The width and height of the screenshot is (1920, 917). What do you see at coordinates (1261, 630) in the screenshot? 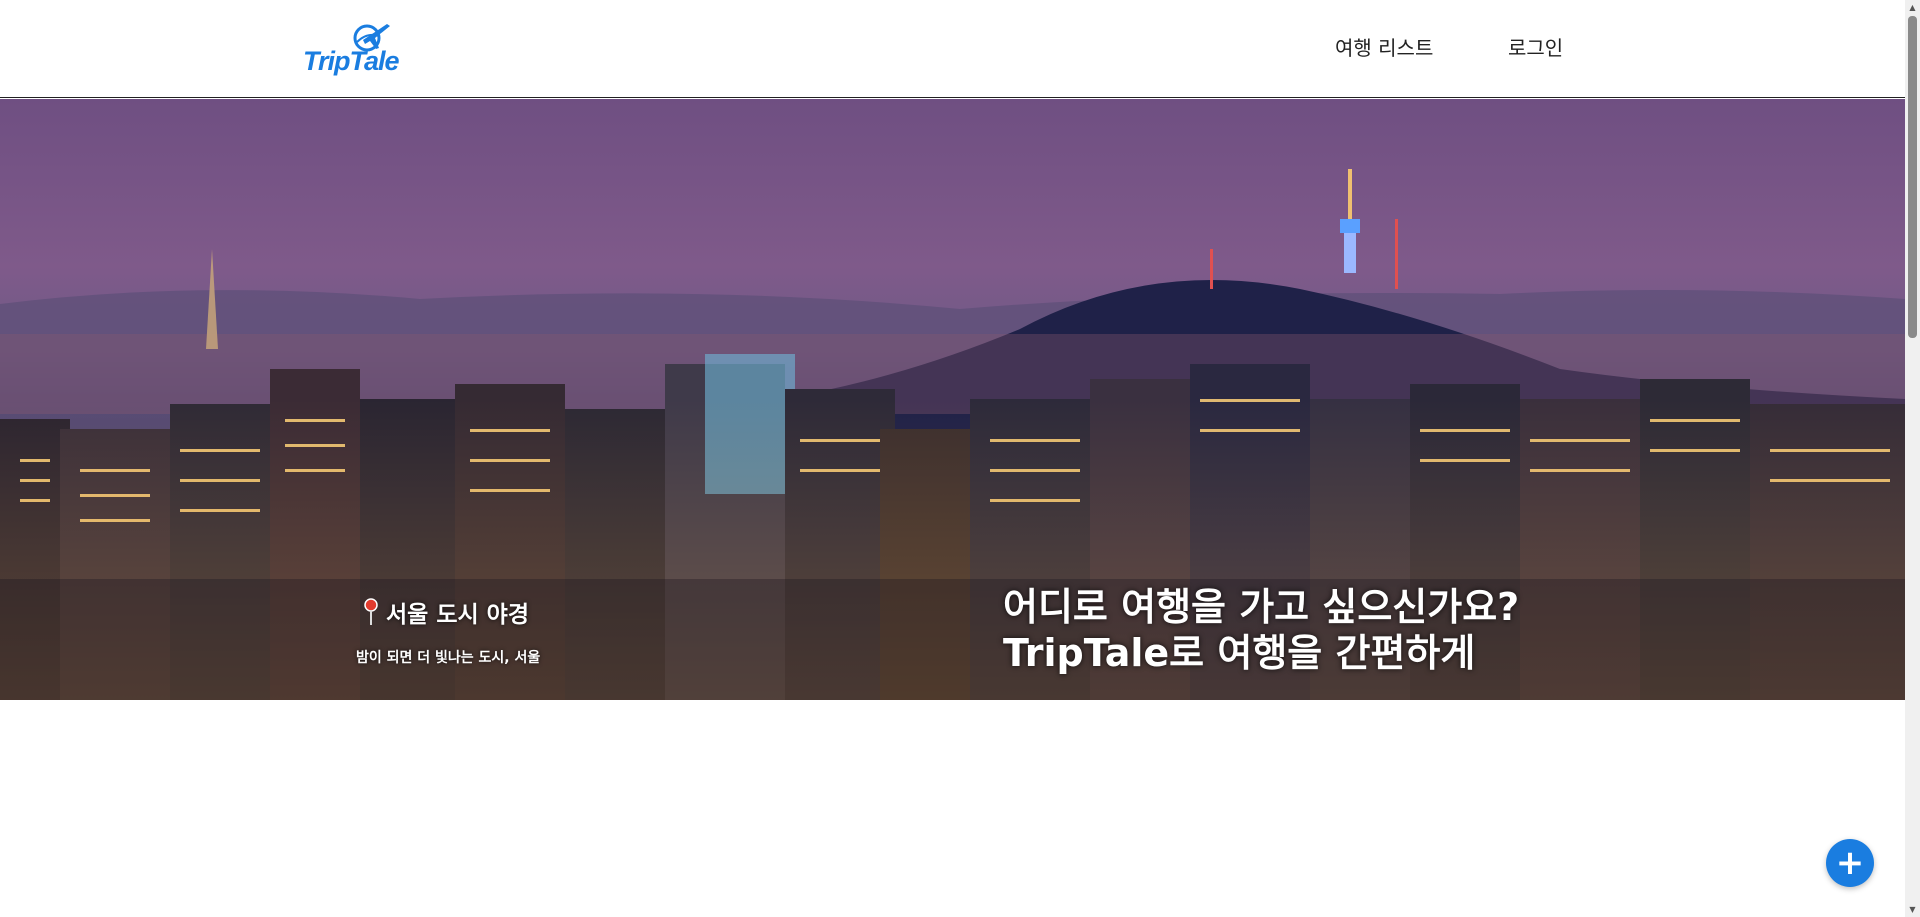
I see `hero-headline: 어디로 여행을 가고 싶으신가요? TripTale로 여행을 간편하게` at bounding box center [1261, 630].